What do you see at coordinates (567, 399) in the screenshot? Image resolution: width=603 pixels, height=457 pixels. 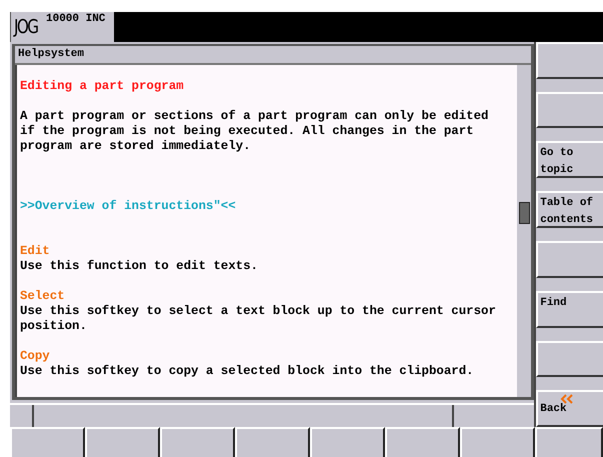 I see `double-chevron-icon` at bounding box center [567, 399].